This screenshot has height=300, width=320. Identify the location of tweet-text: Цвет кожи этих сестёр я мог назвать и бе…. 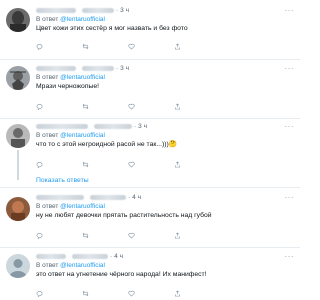
(112, 28).